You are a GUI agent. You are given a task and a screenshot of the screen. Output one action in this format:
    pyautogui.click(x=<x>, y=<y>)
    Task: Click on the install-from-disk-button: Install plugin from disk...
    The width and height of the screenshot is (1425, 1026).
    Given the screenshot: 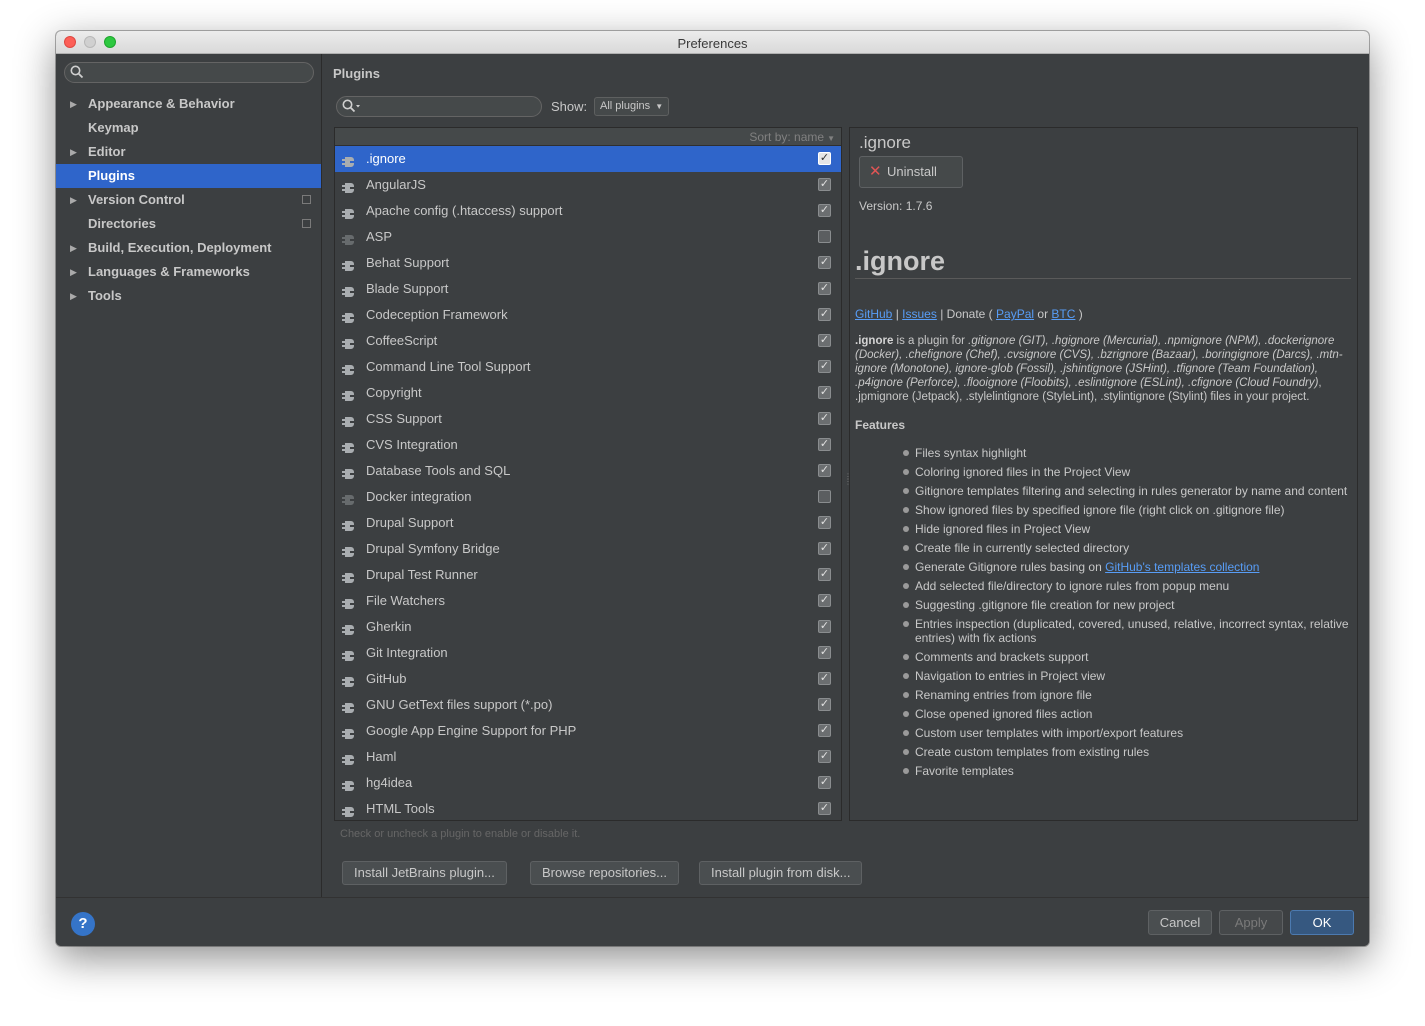 What is the action you would take?
    pyautogui.click(x=781, y=873)
    